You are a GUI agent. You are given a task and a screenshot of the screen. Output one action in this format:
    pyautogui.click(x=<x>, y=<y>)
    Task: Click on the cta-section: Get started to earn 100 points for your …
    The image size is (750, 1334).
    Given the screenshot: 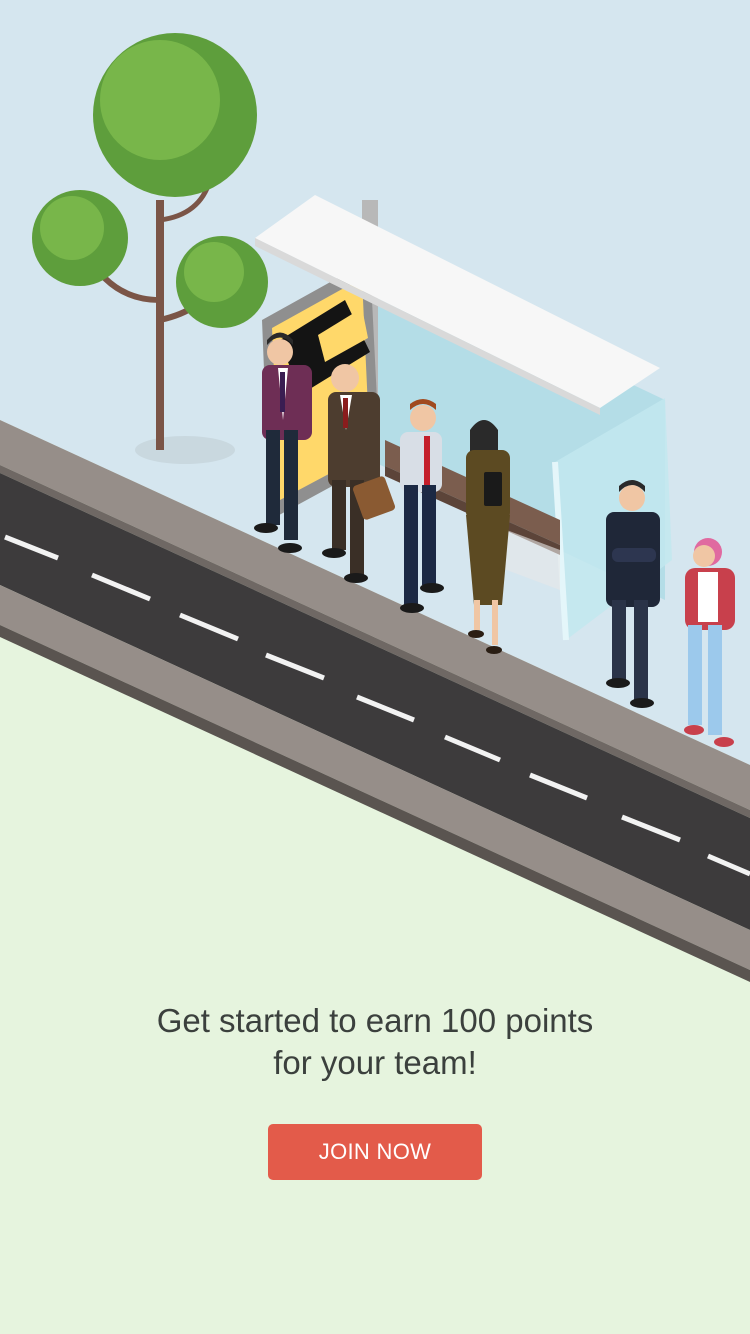 What is the action you would take?
    pyautogui.click(x=375, y=1090)
    